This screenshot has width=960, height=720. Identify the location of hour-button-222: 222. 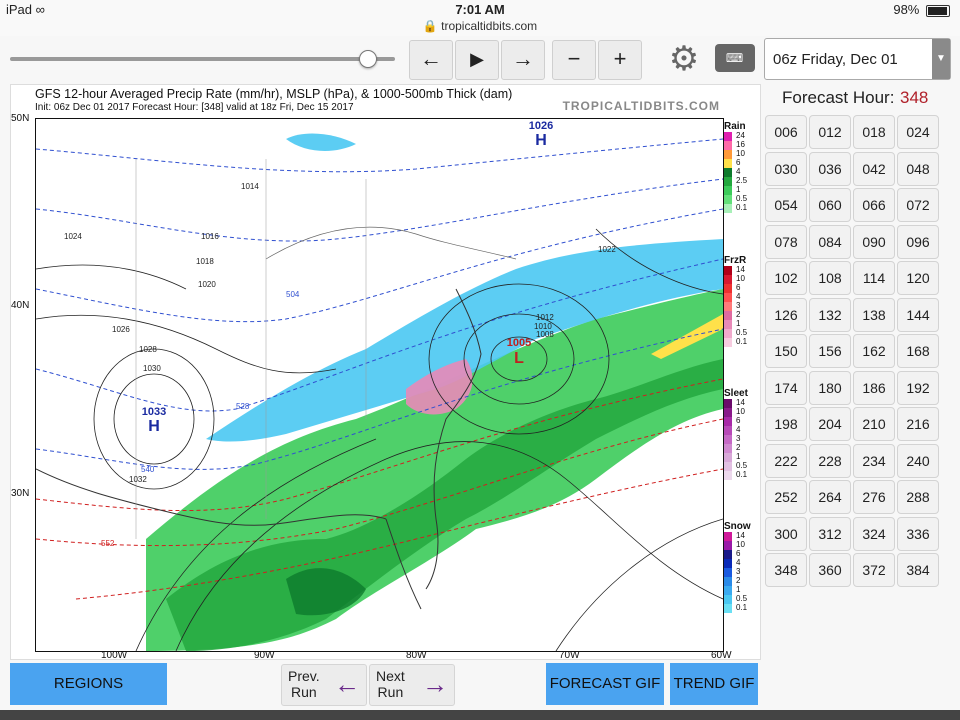
(786, 460).